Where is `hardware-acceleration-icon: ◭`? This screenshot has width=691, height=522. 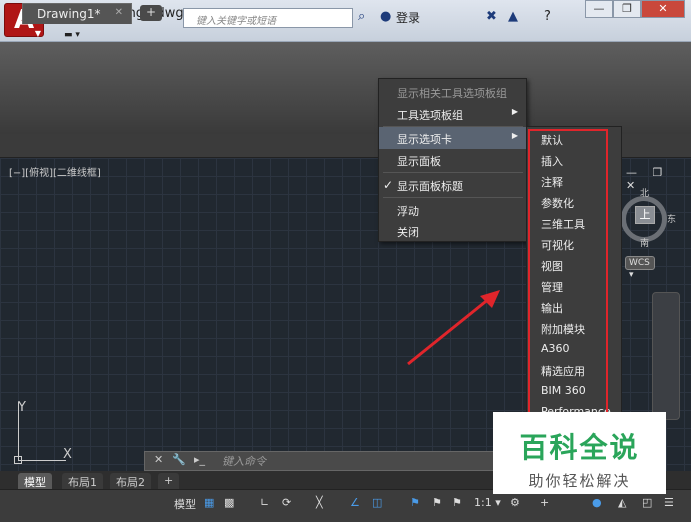
hardware-acceleration-icon: ◭ is located at coordinates (622, 502).